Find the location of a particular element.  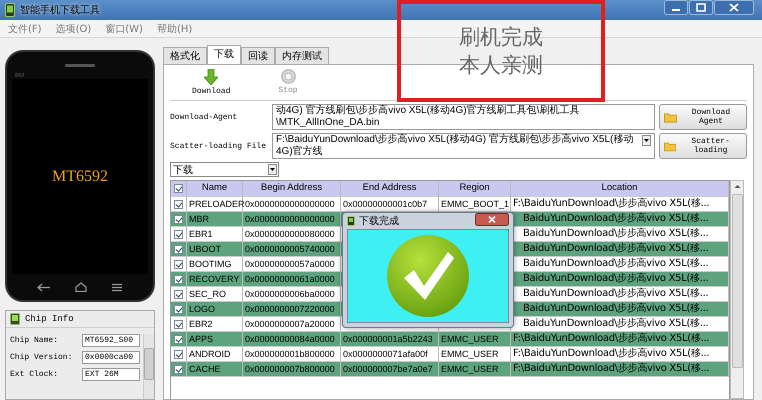

field-label: Chip Version: is located at coordinates (41, 357).